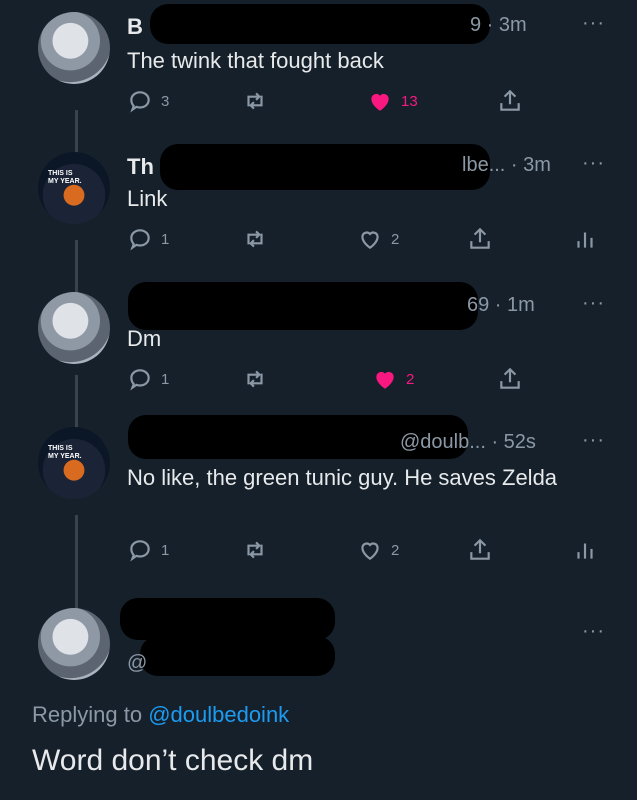  Describe the element at coordinates (392, 101) in the screenshot. I see `like-button: 13` at that location.